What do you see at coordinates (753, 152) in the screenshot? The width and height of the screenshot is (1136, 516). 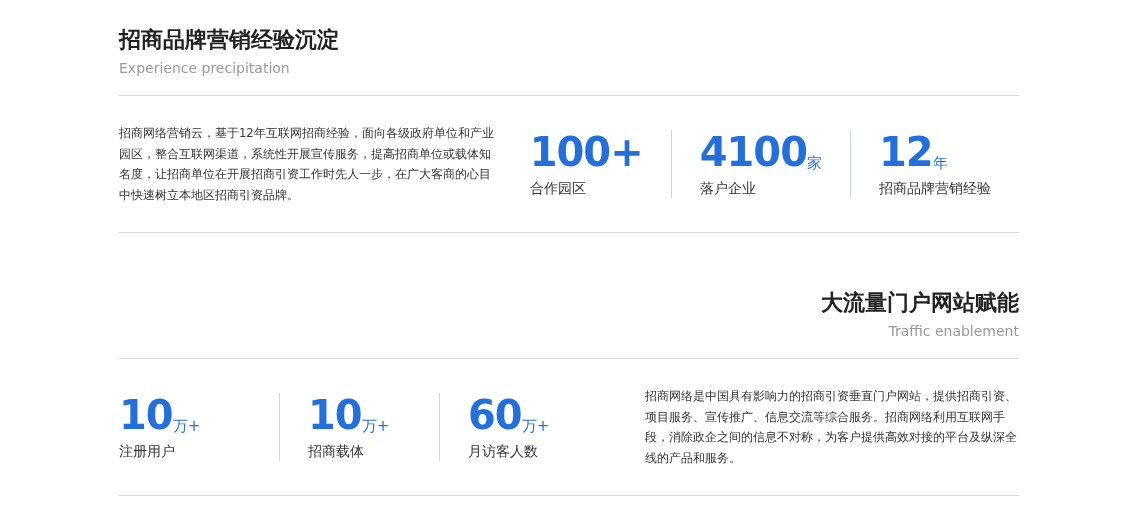 I see `stat-number: 4100` at bounding box center [753, 152].